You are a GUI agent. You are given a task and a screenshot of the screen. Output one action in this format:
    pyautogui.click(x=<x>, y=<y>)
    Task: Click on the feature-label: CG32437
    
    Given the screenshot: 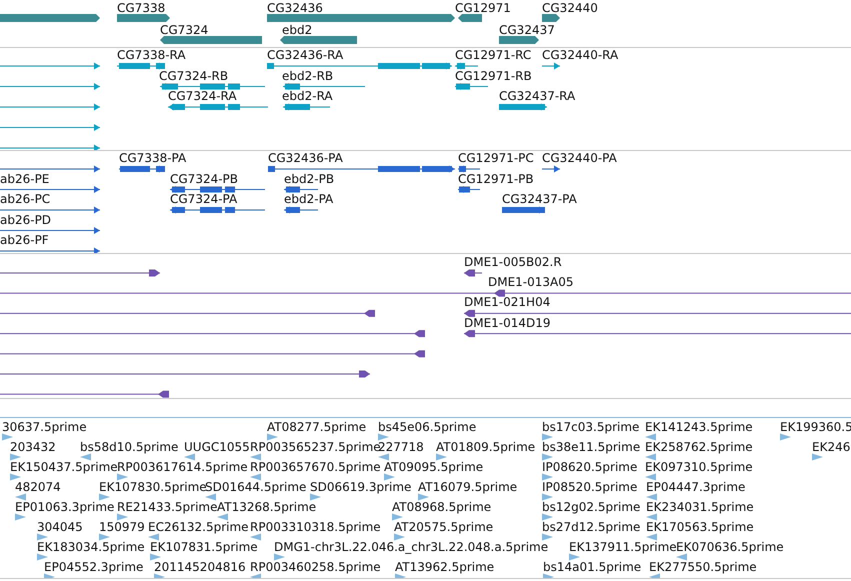 What is the action you would take?
    pyautogui.click(x=527, y=30)
    